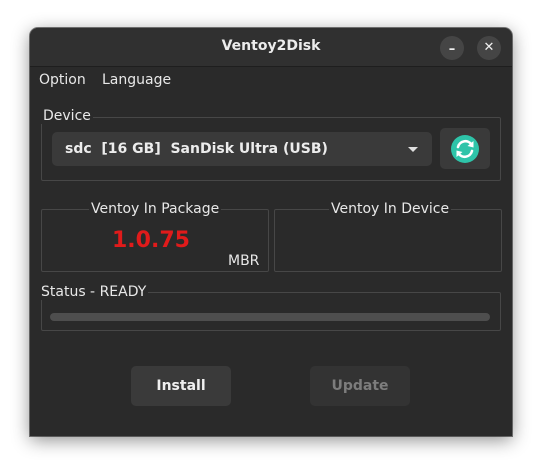 The image size is (542, 469). What do you see at coordinates (155, 209) in the screenshot?
I see `ventoy-in-package-label: Ventoy In Package` at bounding box center [155, 209].